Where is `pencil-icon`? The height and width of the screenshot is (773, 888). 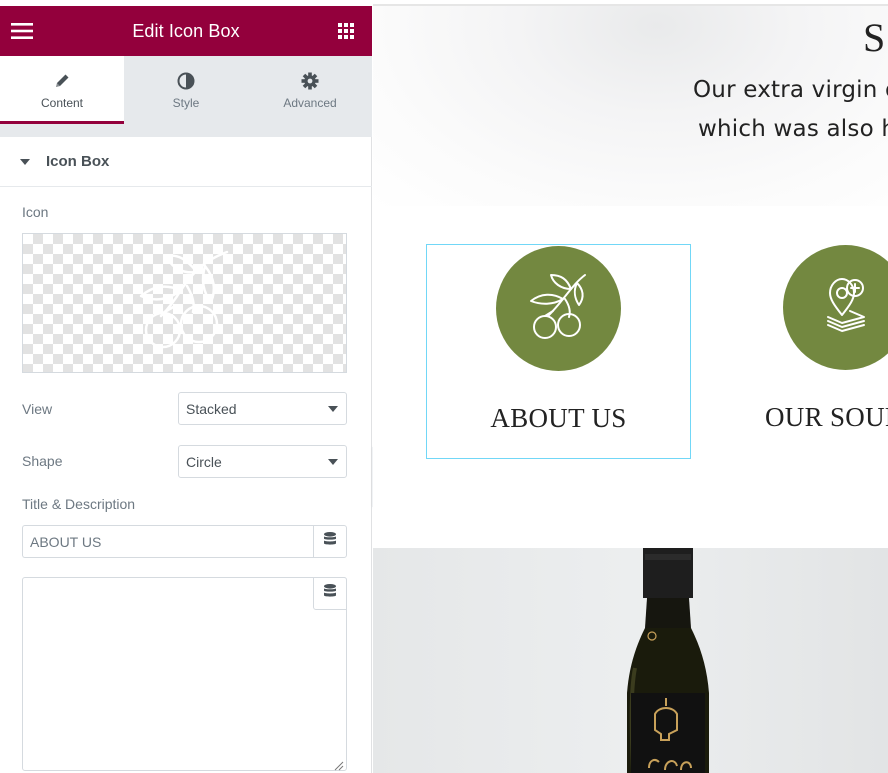
pencil-icon is located at coordinates (62, 81).